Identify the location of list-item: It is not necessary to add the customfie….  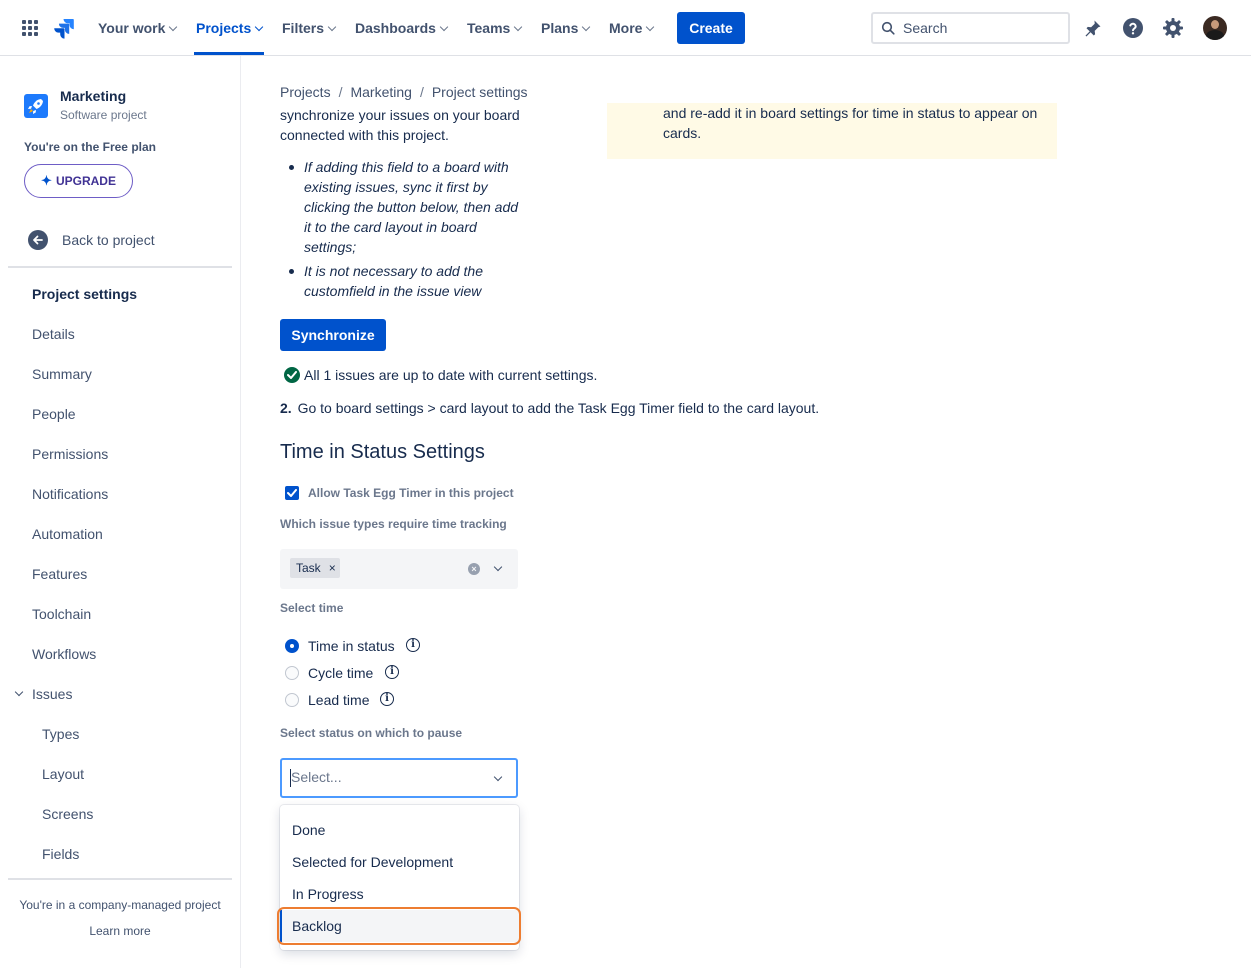
(406, 281).